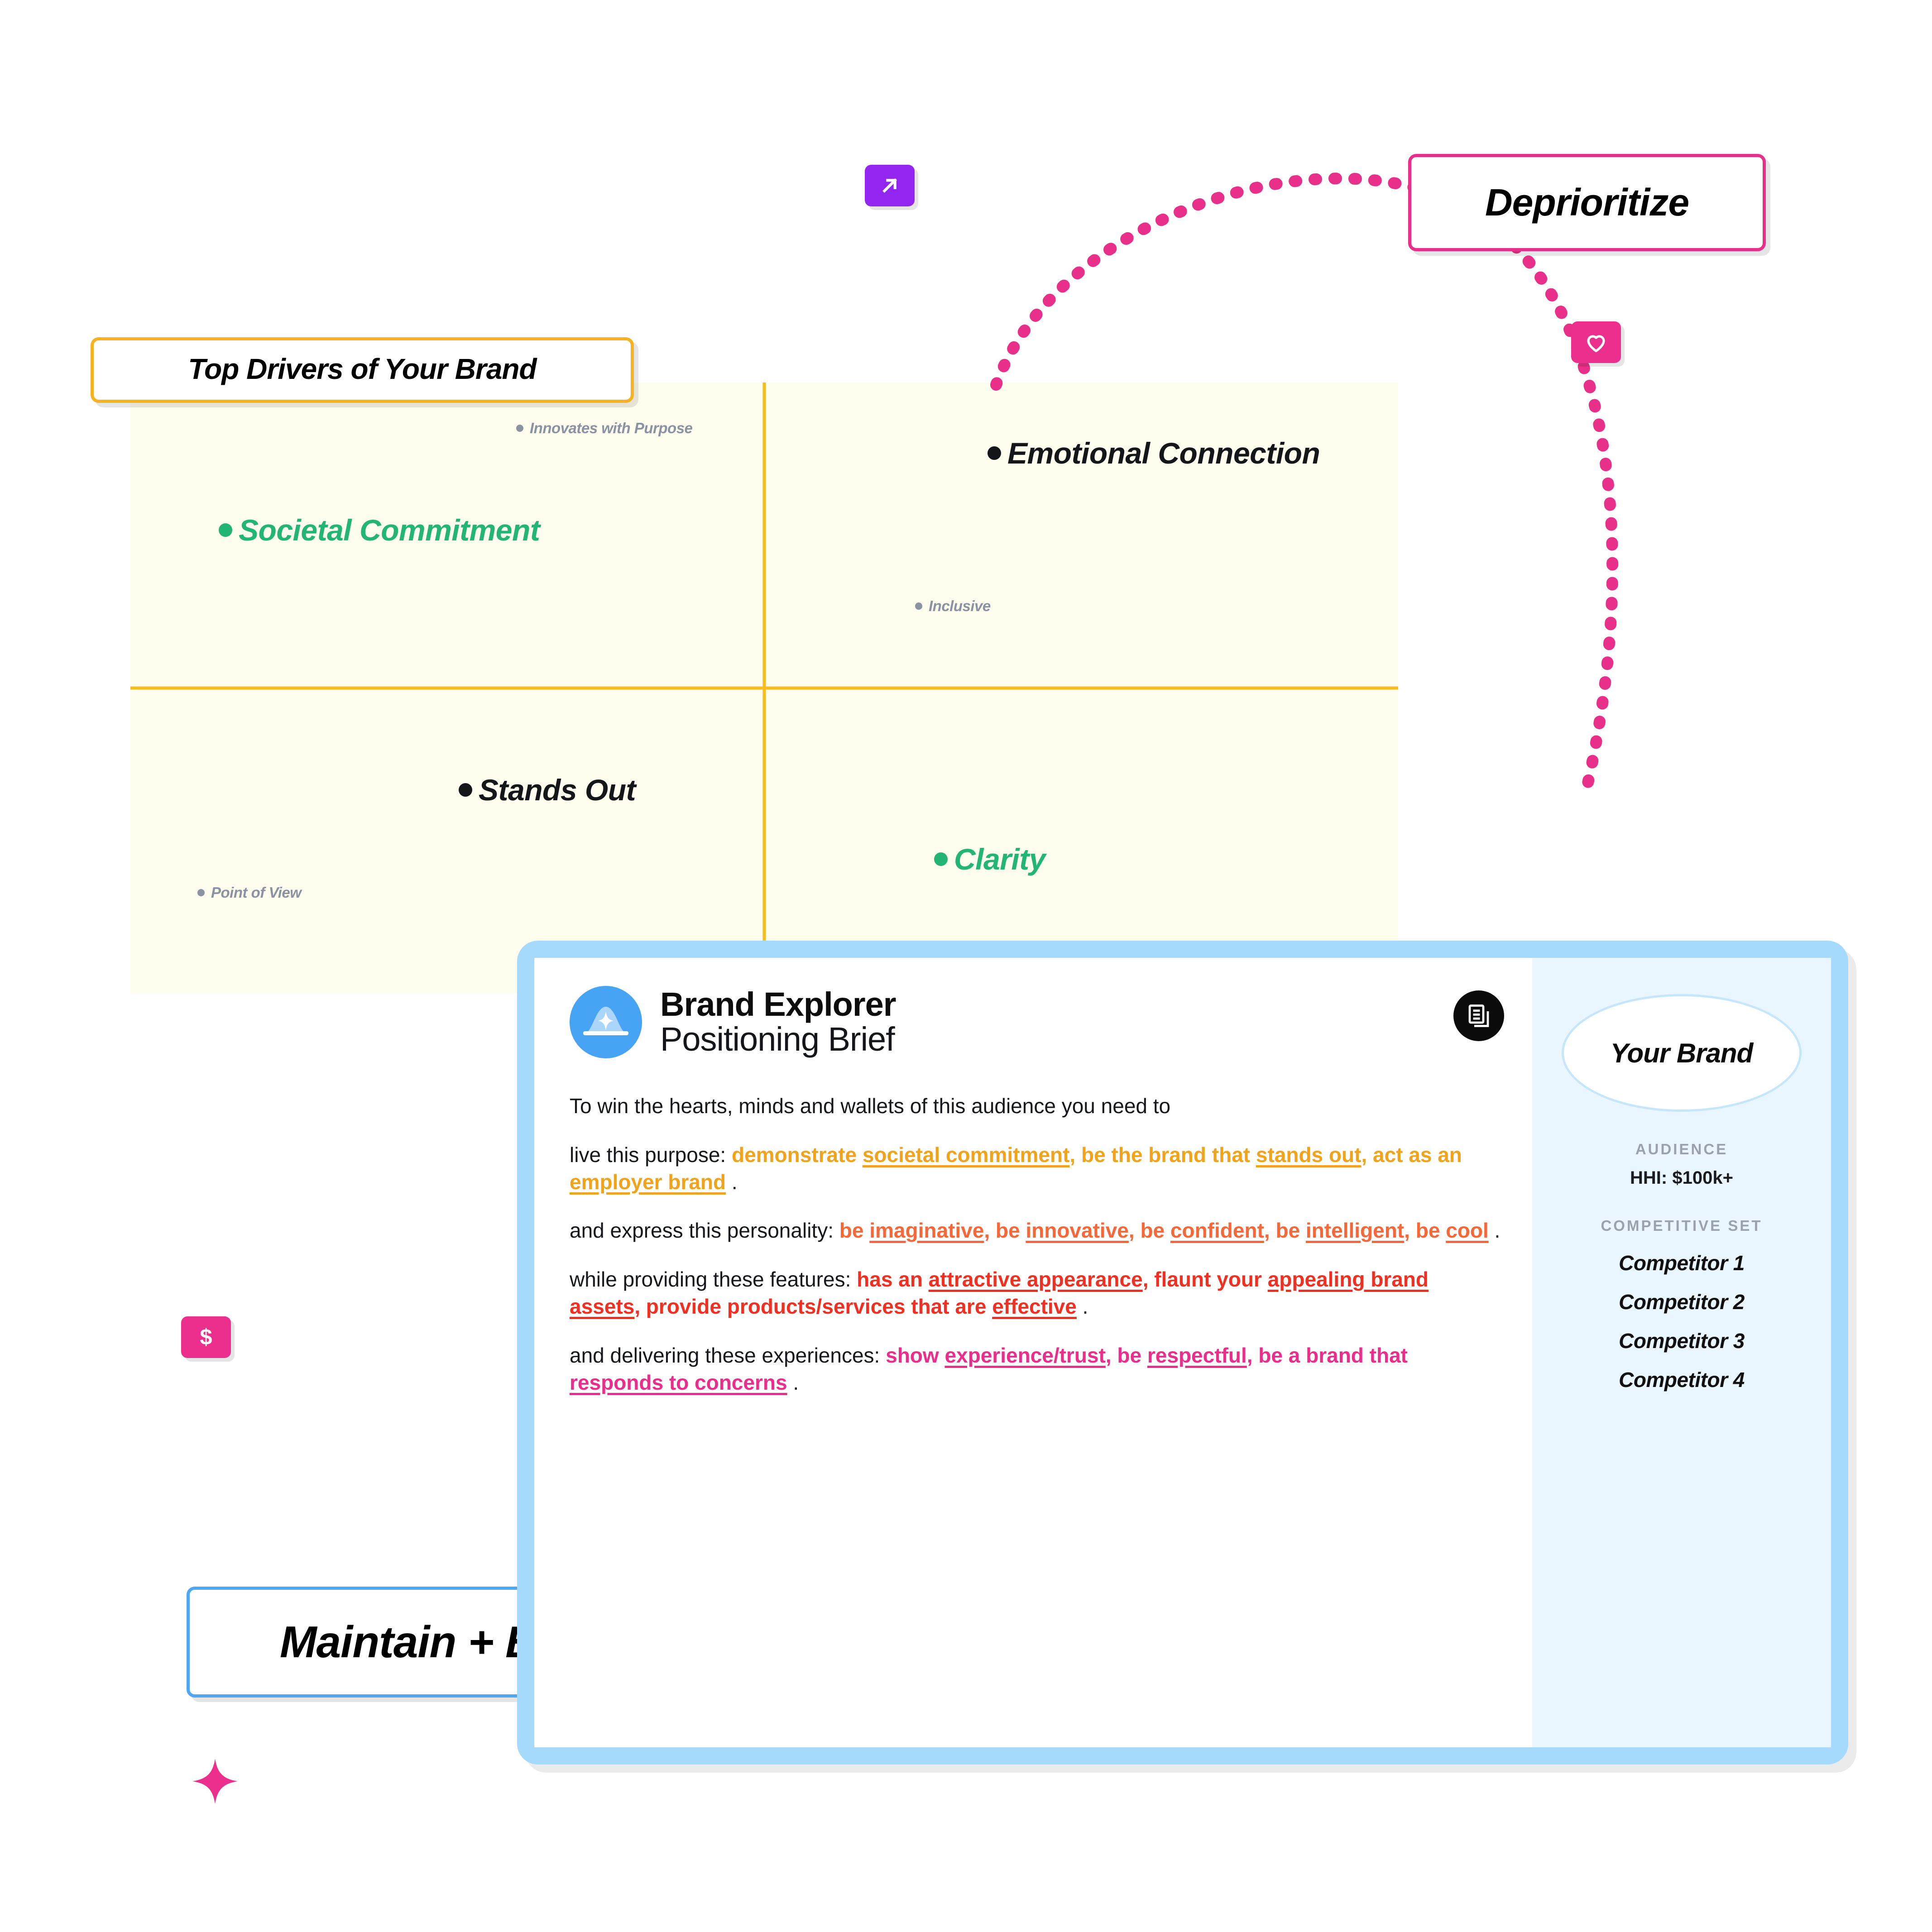 The width and height of the screenshot is (1932, 1932). I want to click on driver-inclusive: Inclusive, so click(953, 606).